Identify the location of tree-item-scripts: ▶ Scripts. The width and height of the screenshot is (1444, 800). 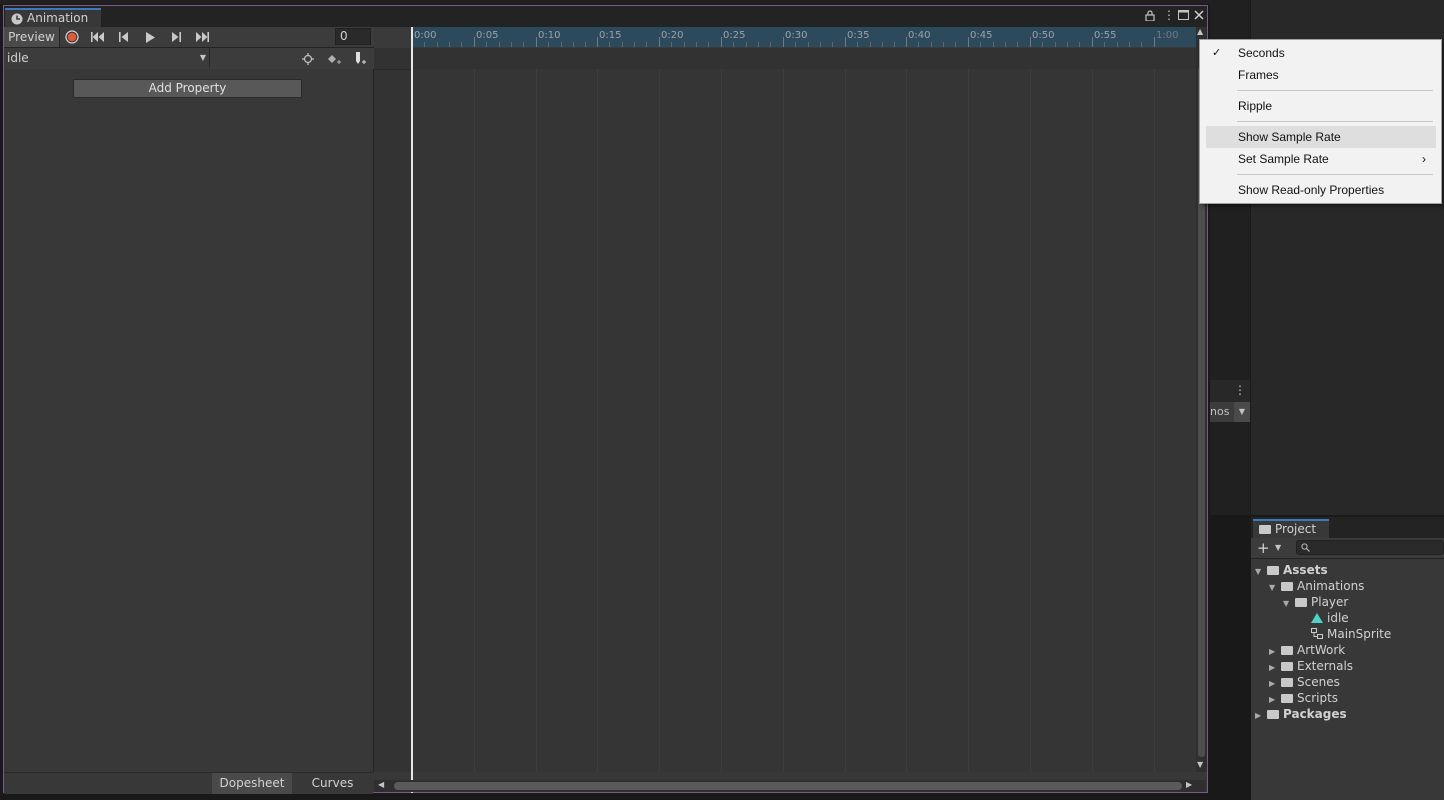
(1349, 698).